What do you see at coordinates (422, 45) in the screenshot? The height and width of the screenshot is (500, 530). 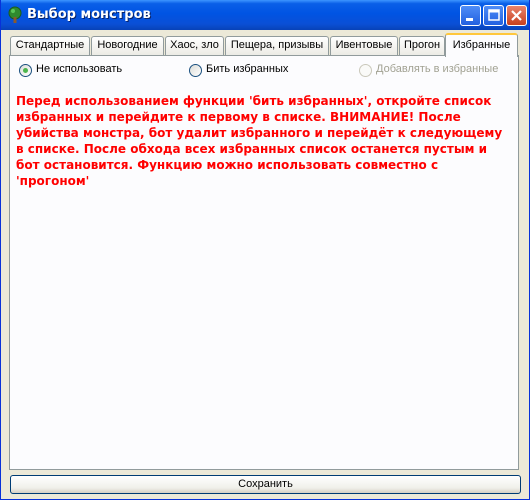 I see `tab-run: Прогон` at bounding box center [422, 45].